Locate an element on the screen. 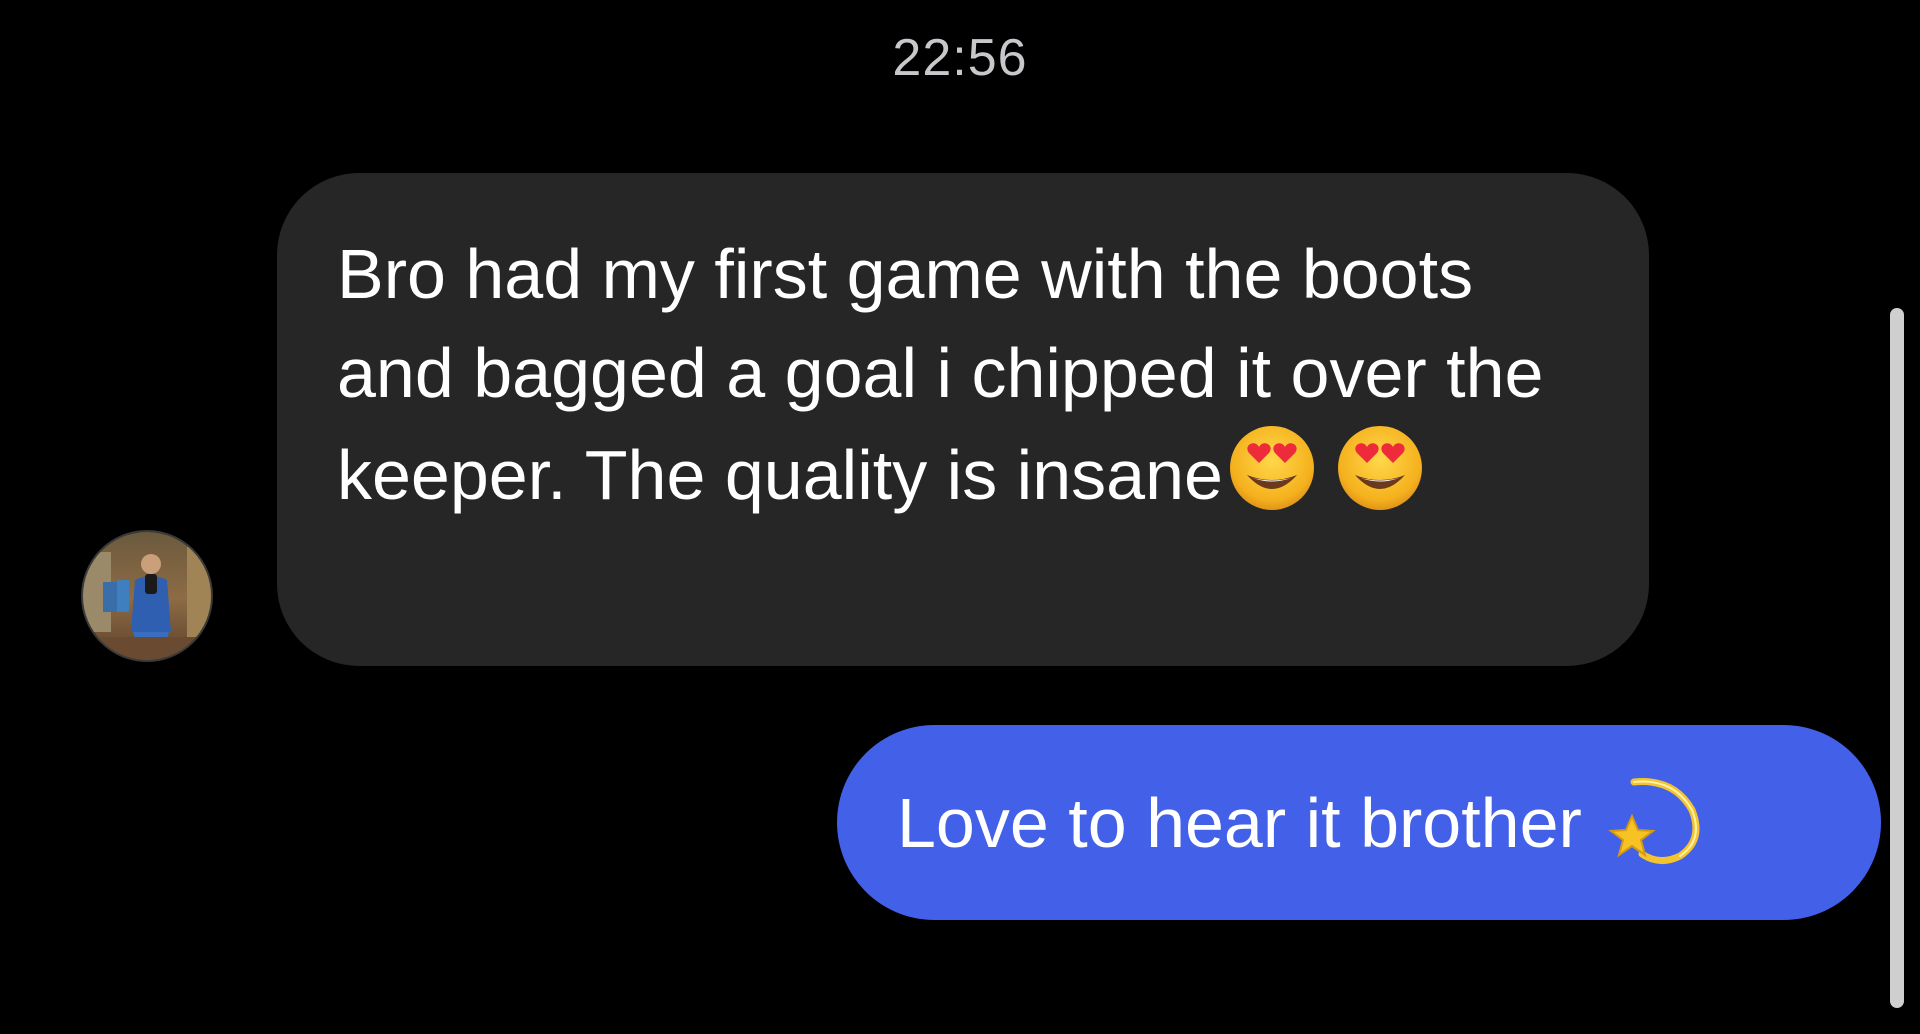 Image resolution: width=1920 pixels, height=1034 pixels. outgoing-message-bubble: Love to hear it brother is located at coordinates (1359, 822).